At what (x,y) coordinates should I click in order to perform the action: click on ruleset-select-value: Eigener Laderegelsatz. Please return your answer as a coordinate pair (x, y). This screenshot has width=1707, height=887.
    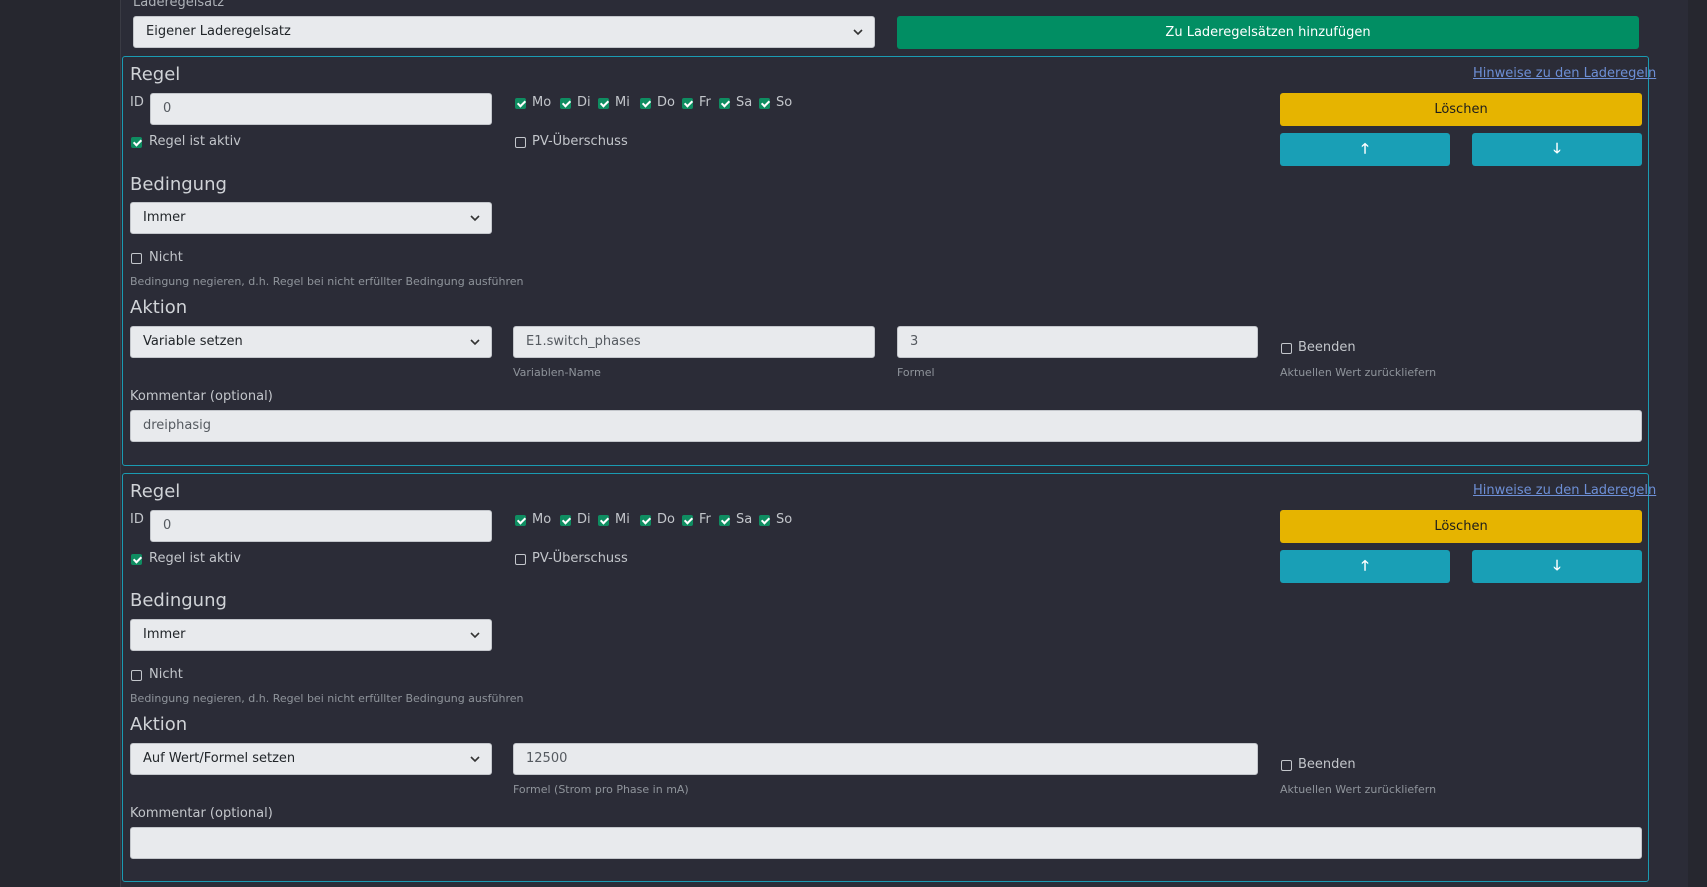
    Looking at the image, I should click on (218, 31).